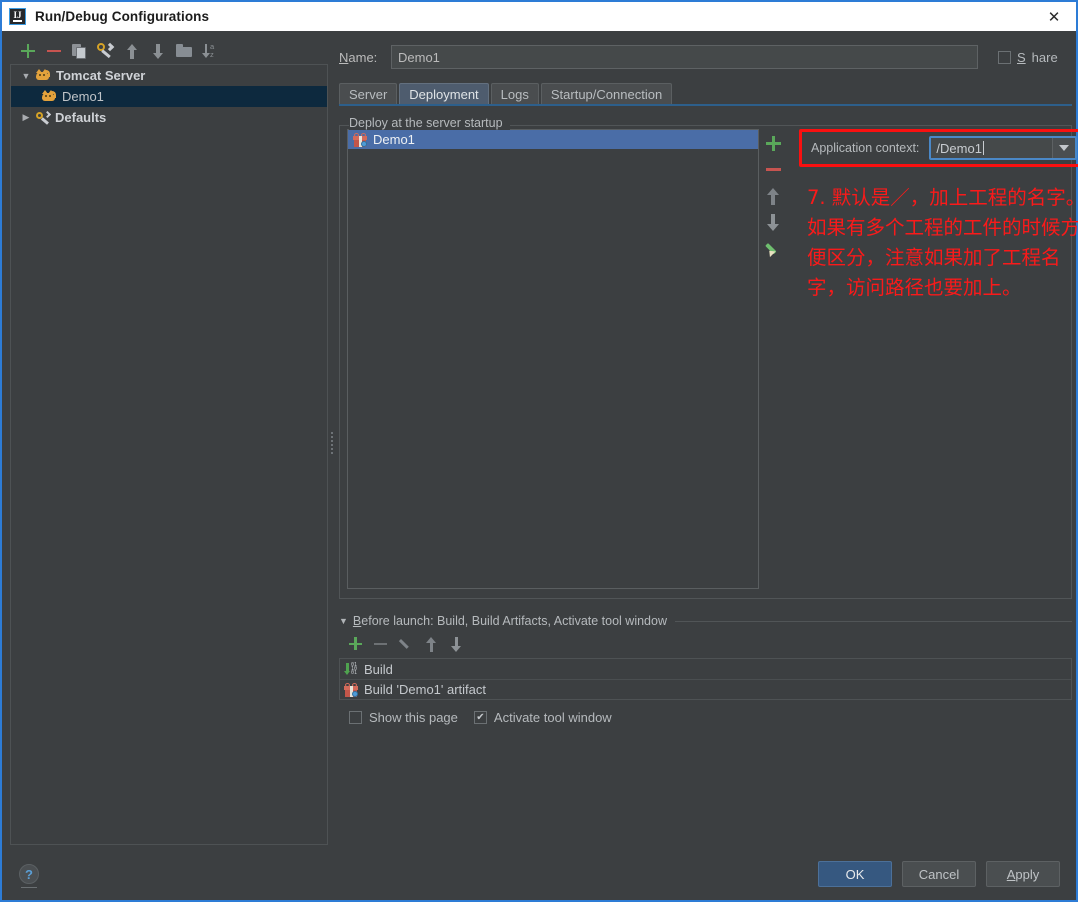 The image size is (1078, 902). I want to click on build-icon: 01 10 01, so click(351, 669).